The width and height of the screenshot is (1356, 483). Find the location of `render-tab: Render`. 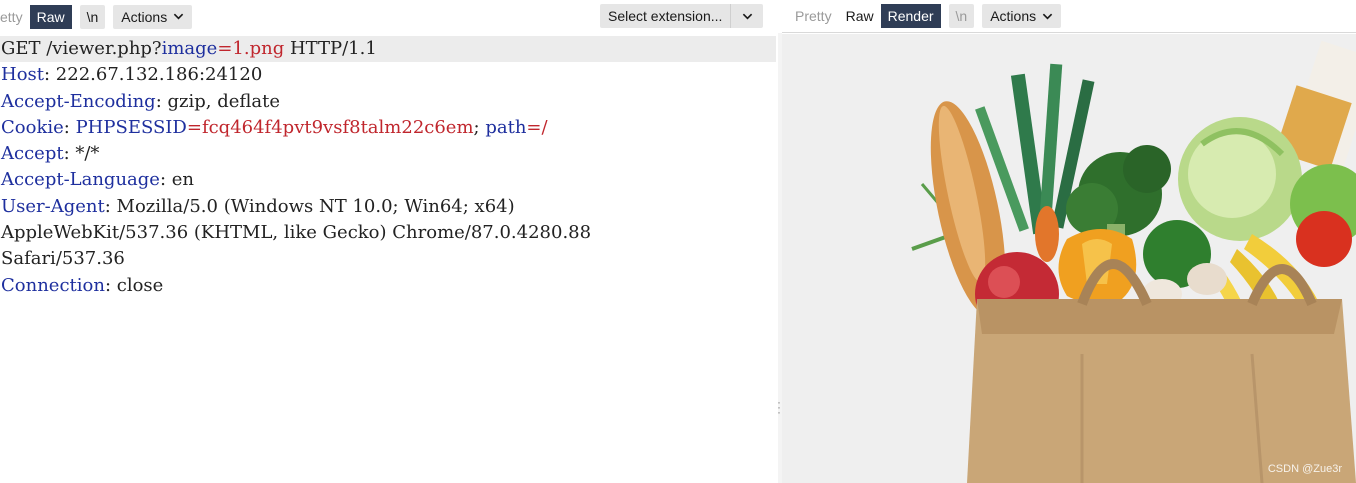

render-tab: Render is located at coordinates (910, 16).